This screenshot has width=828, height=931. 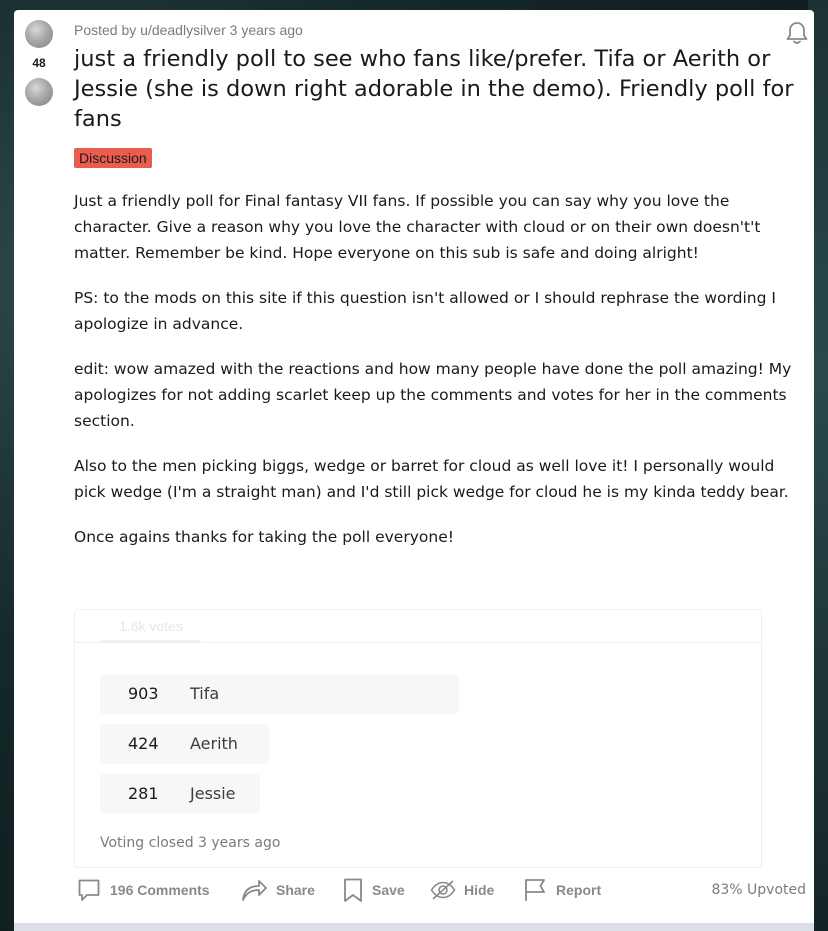 I want to click on report-icon, so click(x=535, y=890).